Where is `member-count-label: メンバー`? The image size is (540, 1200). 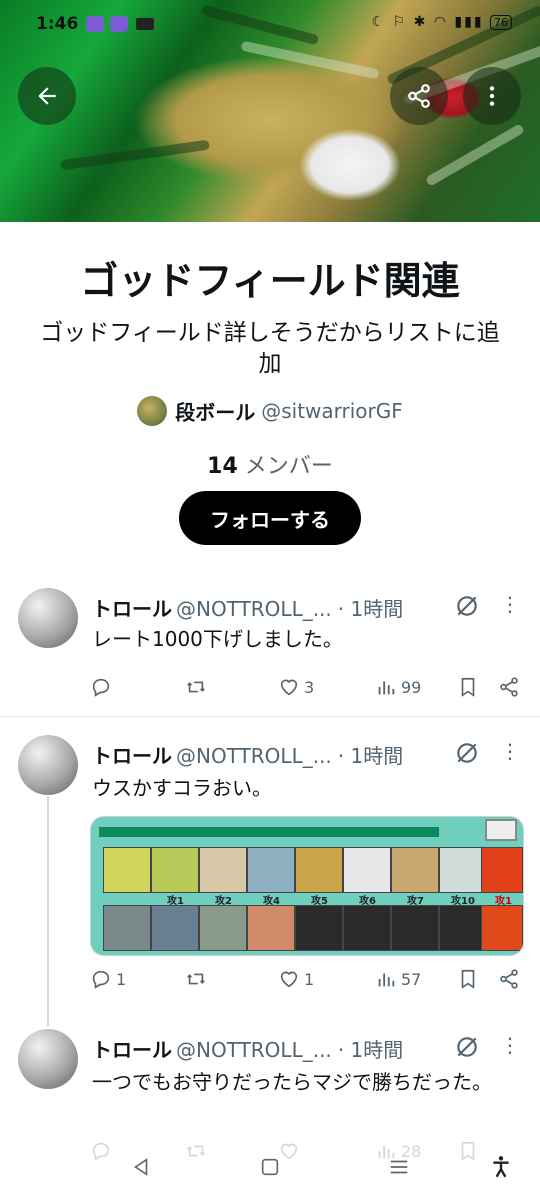
member-count-label: メンバー is located at coordinates (288, 466).